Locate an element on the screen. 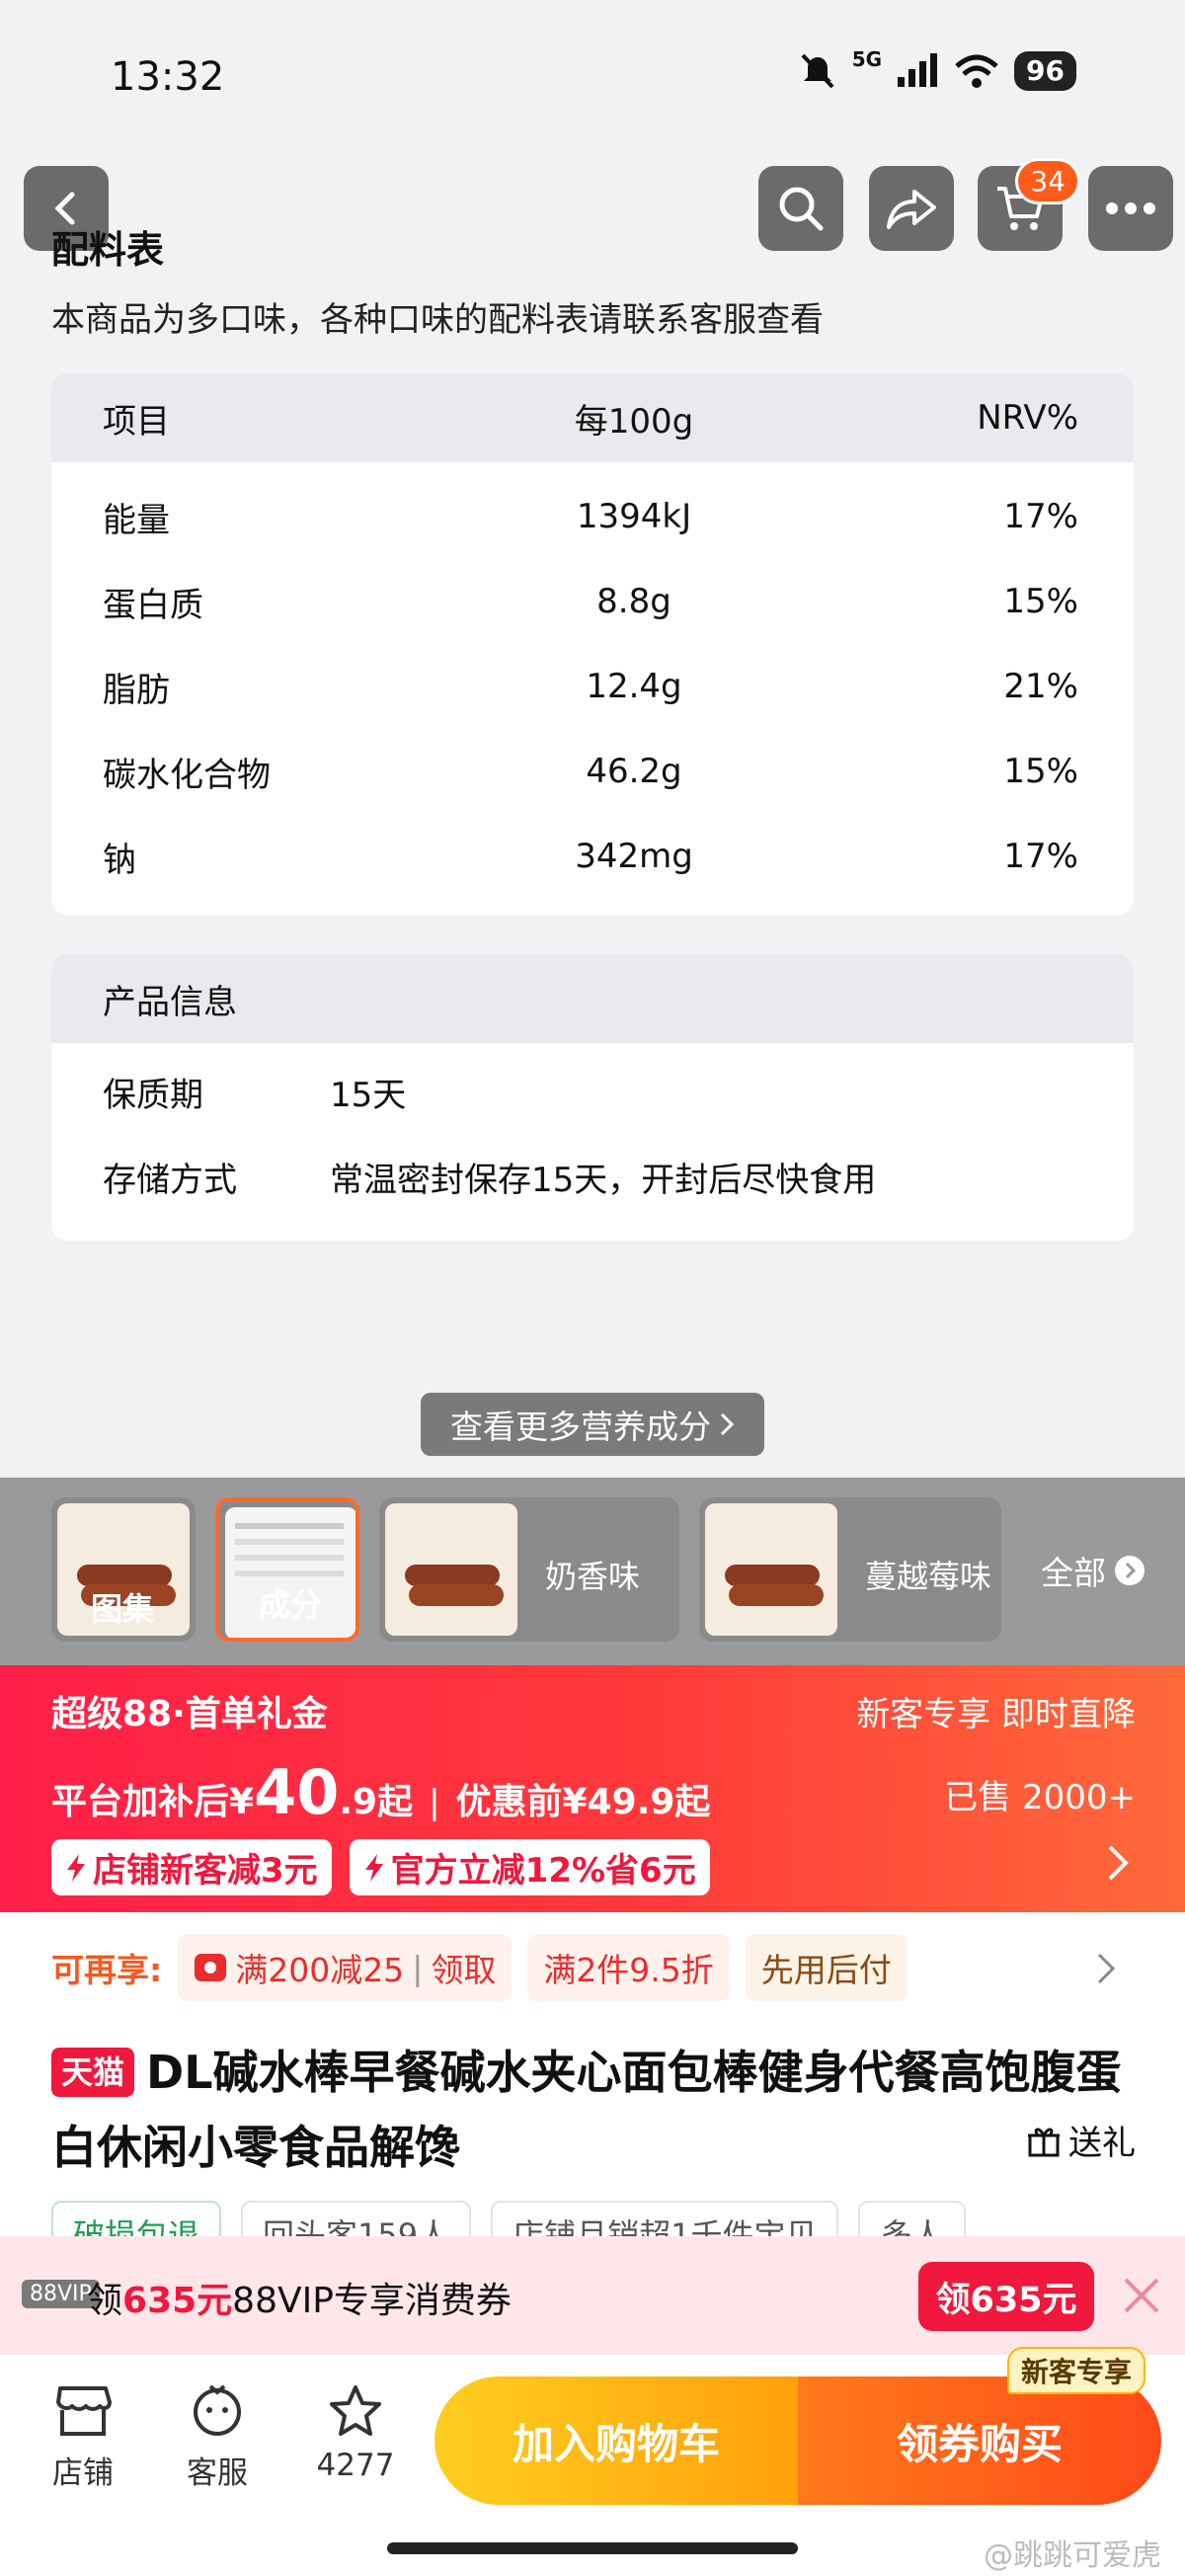 Image resolution: width=1185 pixels, height=2576 pixels. ingredients-note: 本商品为多口味，各种口味的配料表请联系客服查看 is located at coordinates (438, 320).